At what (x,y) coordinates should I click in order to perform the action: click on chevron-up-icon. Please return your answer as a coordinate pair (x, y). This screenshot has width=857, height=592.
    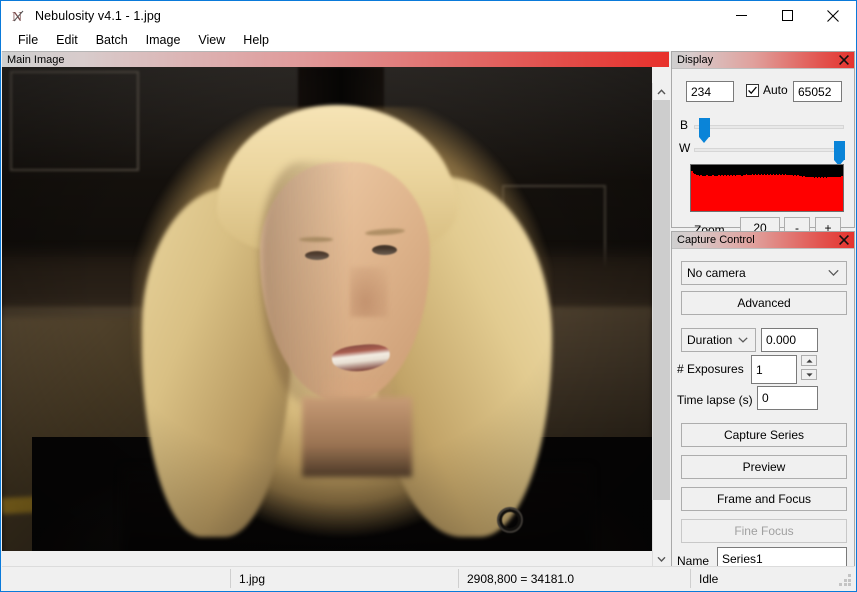
    Looking at the image, I should click on (661, 91).